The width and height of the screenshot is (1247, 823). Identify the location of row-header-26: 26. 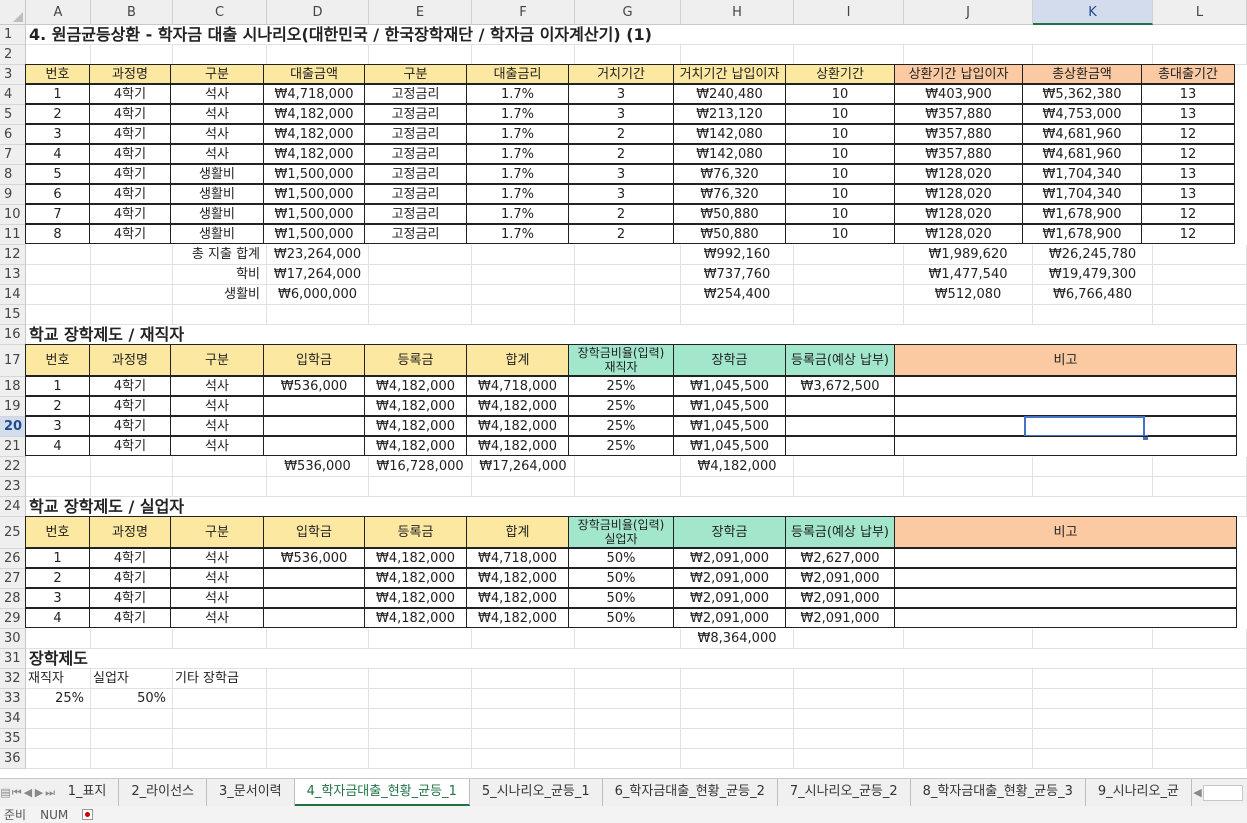
(13, 559).